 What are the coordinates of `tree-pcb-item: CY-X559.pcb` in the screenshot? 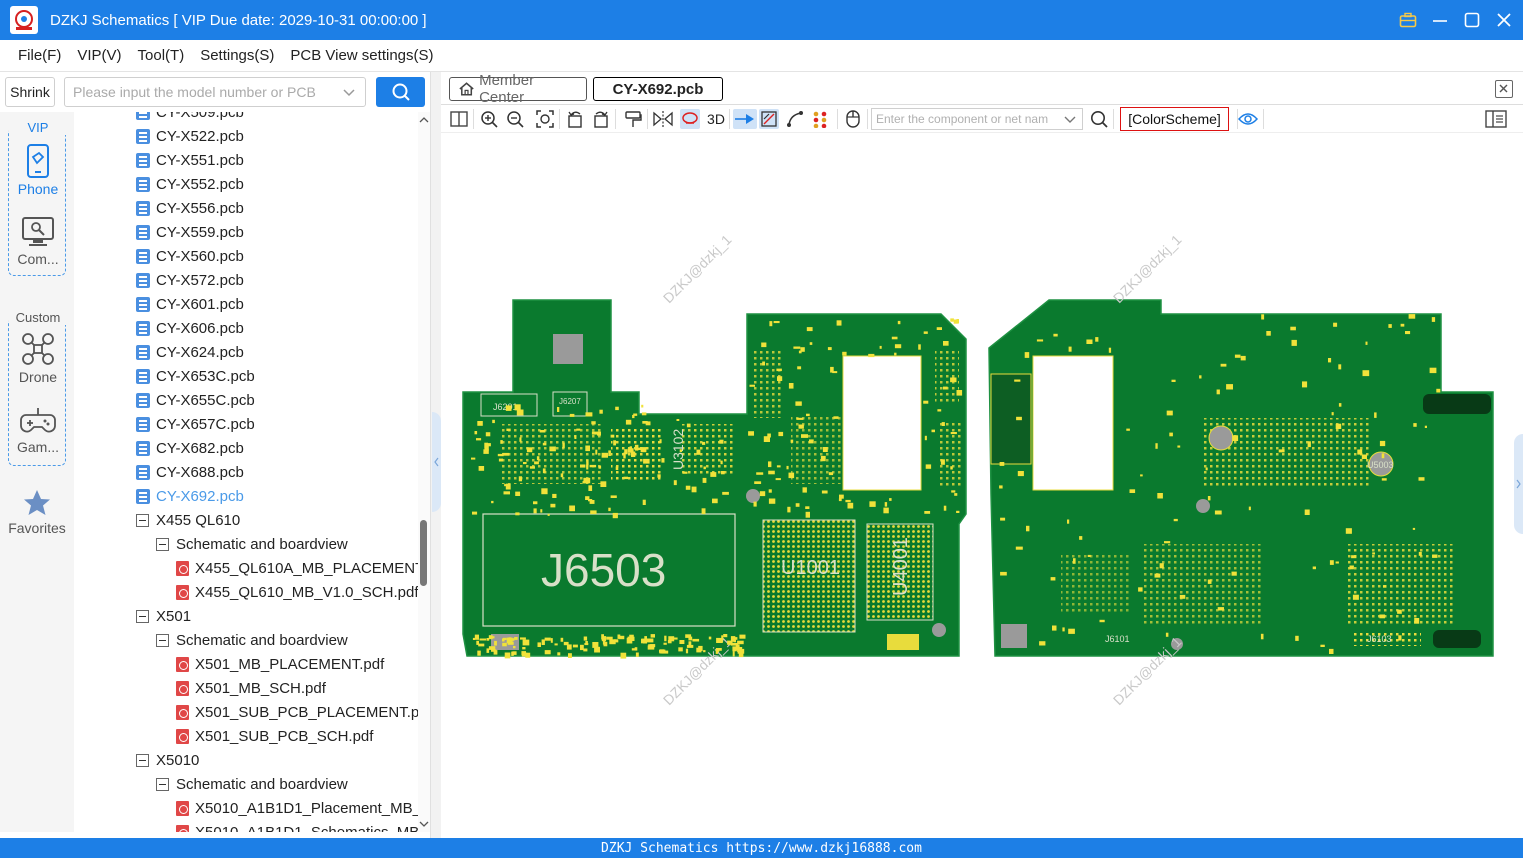 It's located at (190, 232).